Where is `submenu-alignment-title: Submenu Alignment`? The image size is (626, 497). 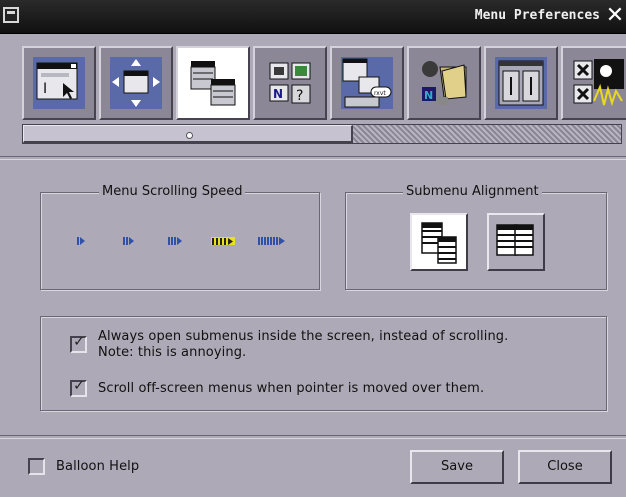 submenu-alignment-title: Submenu Alignment is located at coordinates (472, 192).